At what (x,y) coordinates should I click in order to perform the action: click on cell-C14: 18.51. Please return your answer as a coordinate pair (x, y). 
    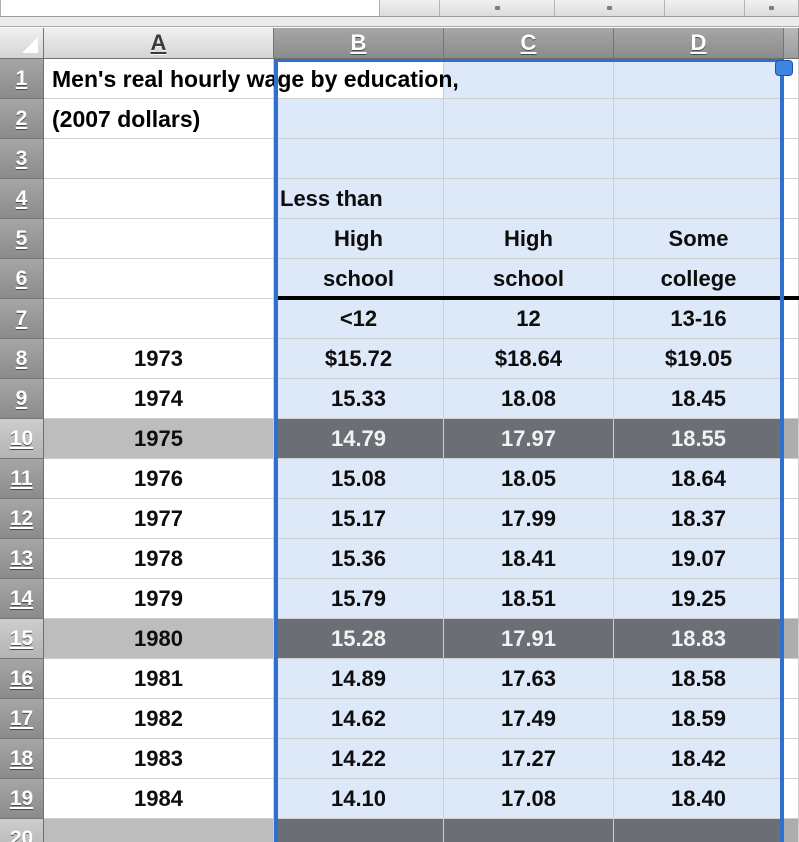
    Looking at the image, I should click on (529, 599).